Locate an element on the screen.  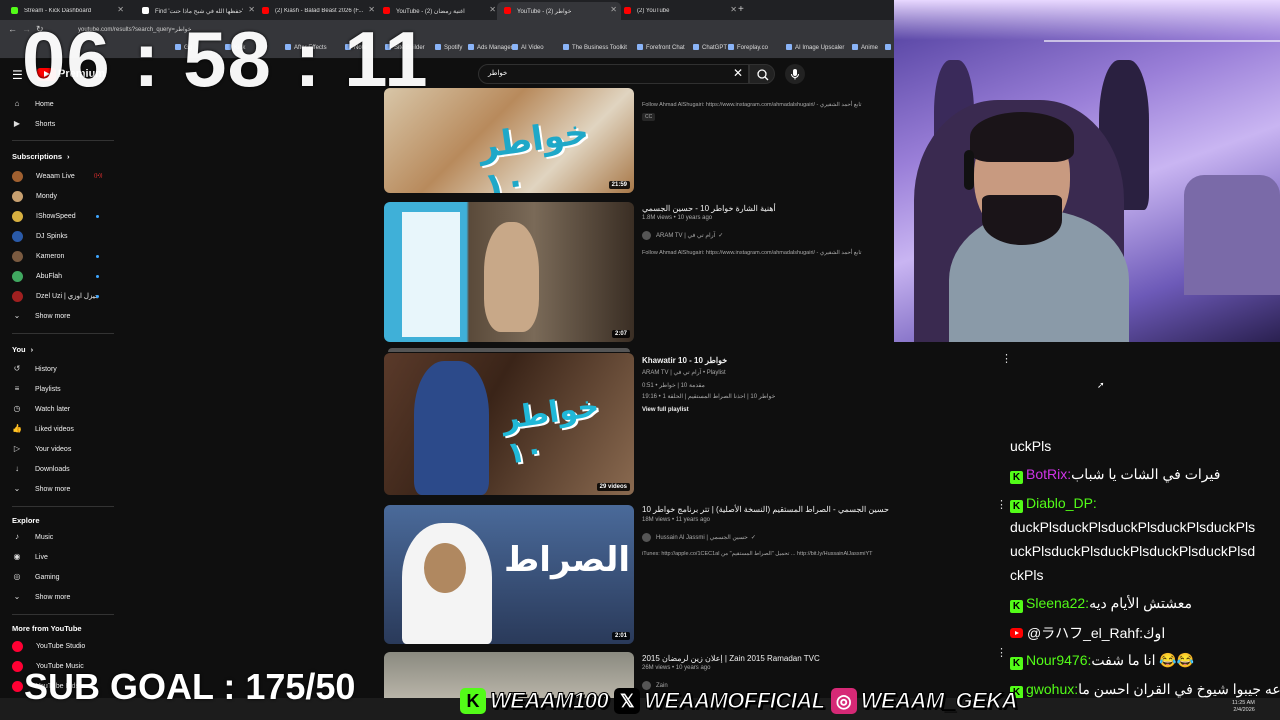
sidebar-item-label: History is located at coordinates (46, 369).